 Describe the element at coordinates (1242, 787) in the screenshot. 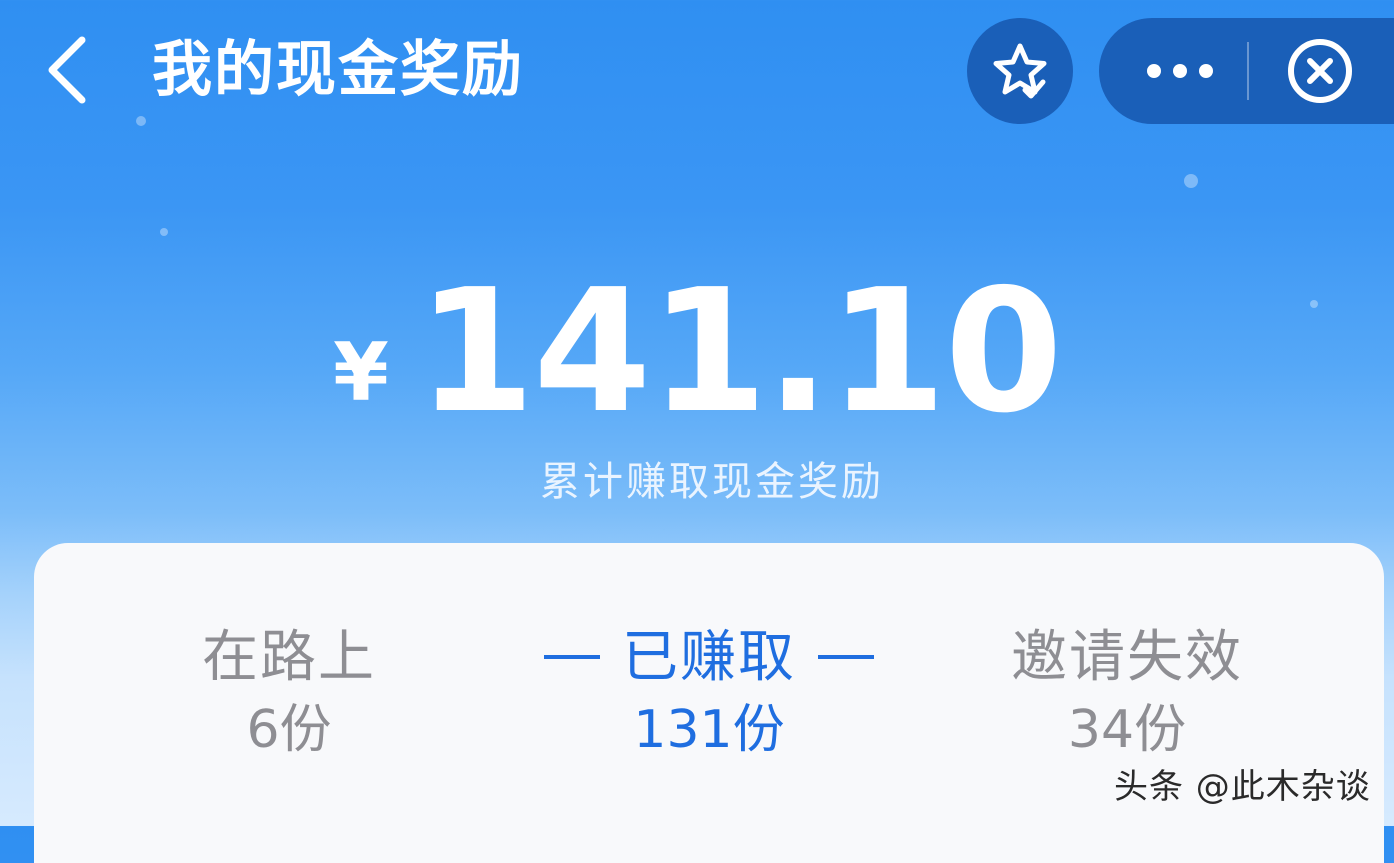

I see `watermark: 头条 @此木杂谈` at that location.